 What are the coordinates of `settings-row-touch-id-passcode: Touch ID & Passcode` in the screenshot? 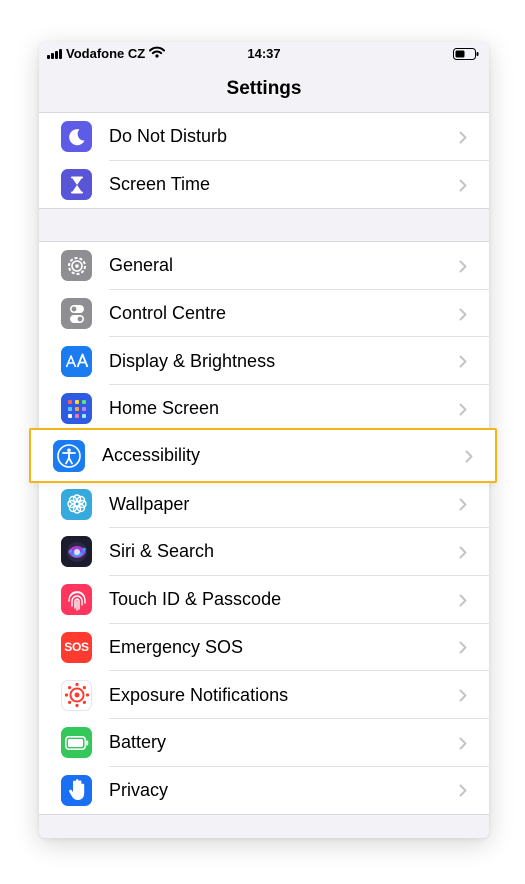 It's located at (264, 600).